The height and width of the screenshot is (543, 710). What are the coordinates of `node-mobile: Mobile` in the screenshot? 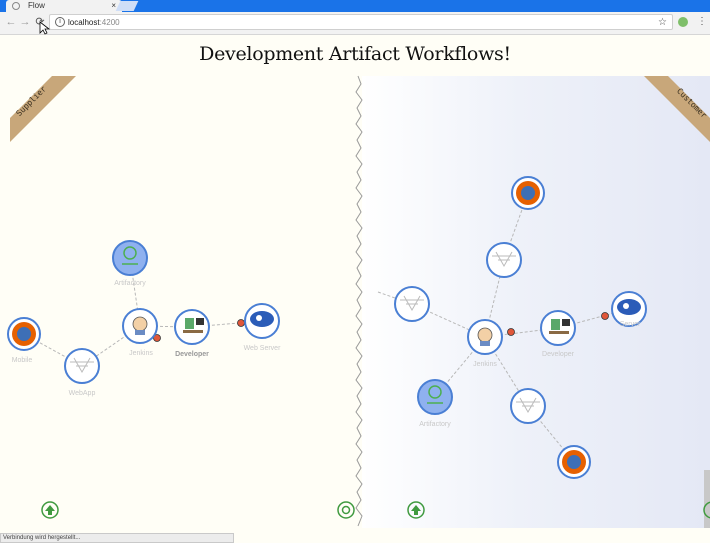 It's located at (24, 341).